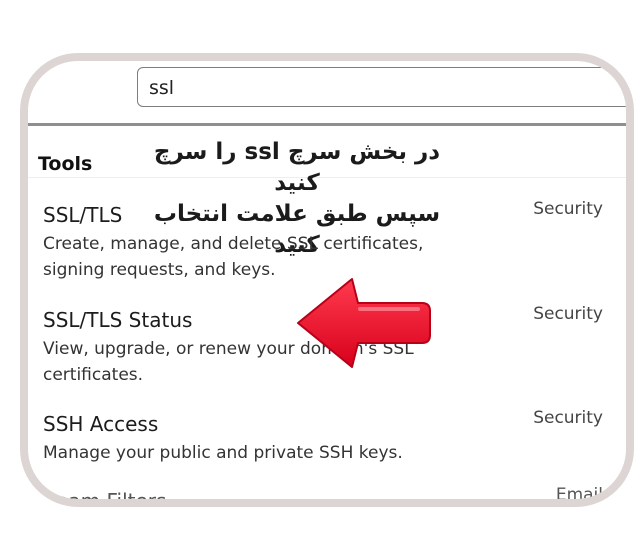  I want to click on result-category: Email, so click(579, 495).